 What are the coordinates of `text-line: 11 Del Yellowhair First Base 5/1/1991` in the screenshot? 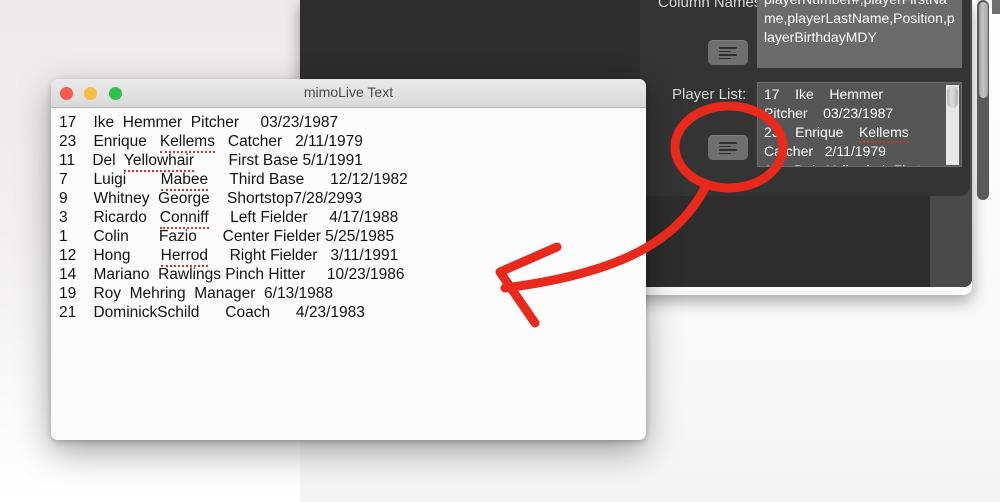 It's located at (352, 161).